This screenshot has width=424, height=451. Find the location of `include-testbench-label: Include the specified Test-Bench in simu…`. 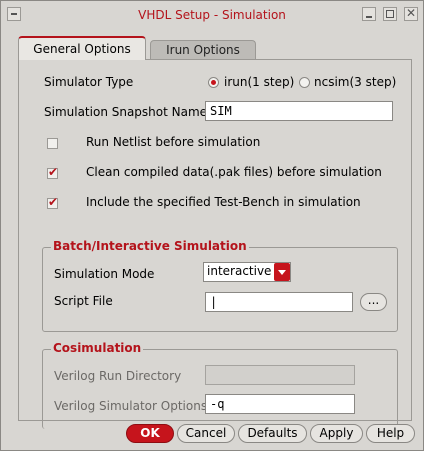

include-testbench-label: Include the specified Test-Bench in simu… is located at coordinates (223, 202).